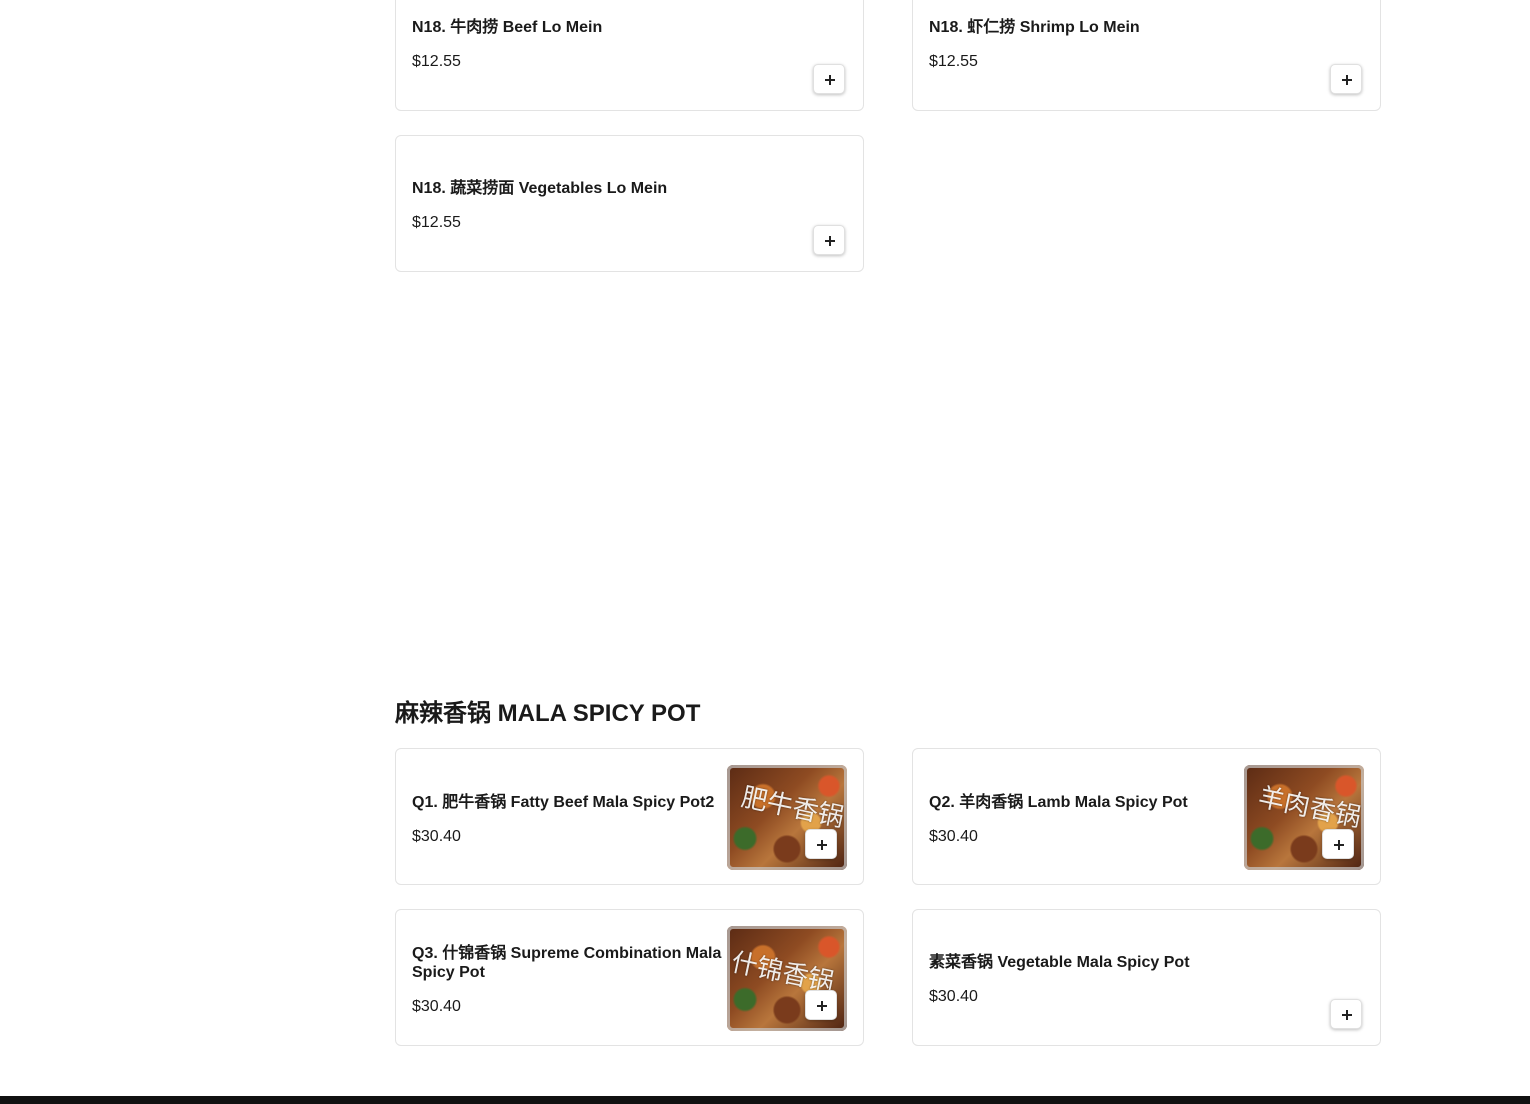 The width and height of the screenshot is (1530, 1104). What do you see at coordinates (765, 1100) in the screenshot?
I see `footer-bar` at bounding box center [765, 1100].